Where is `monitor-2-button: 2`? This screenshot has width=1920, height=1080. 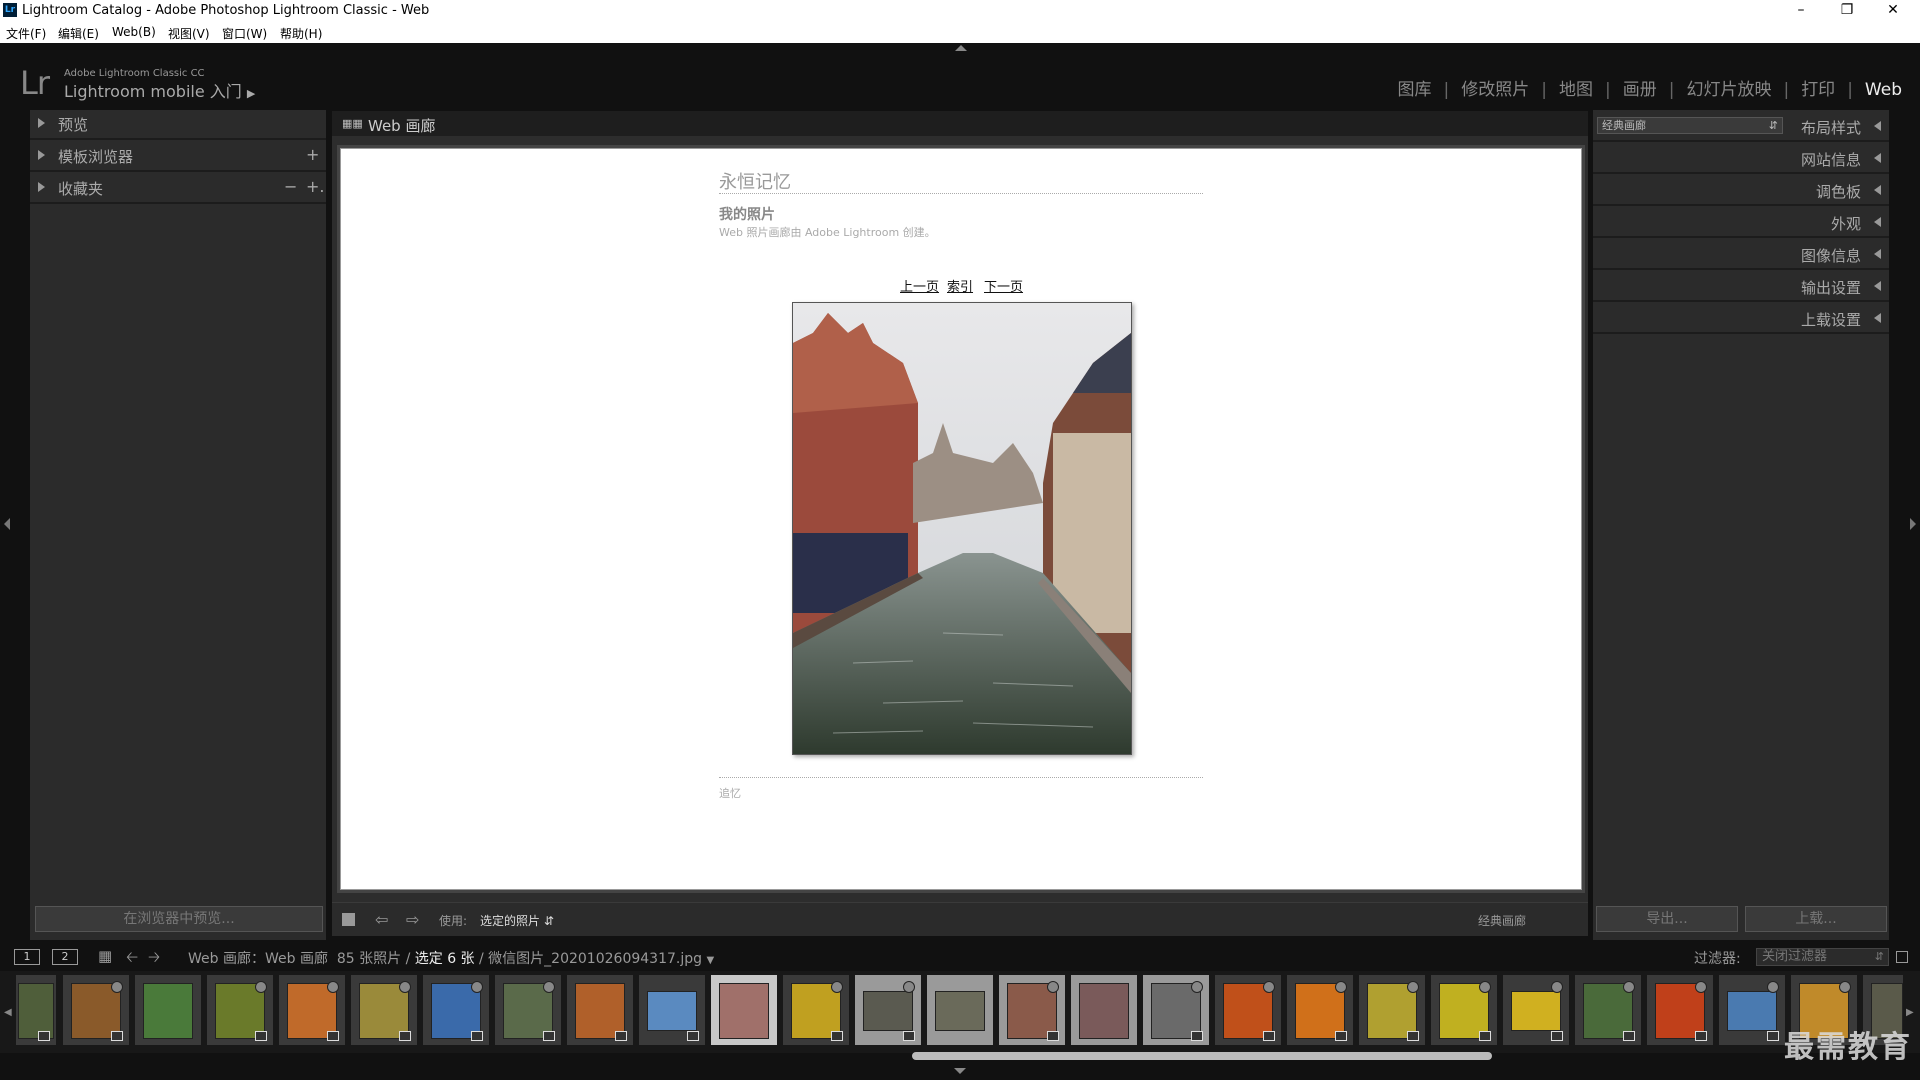
monitor-2-button: 2 is located at coordinates (65, 957).